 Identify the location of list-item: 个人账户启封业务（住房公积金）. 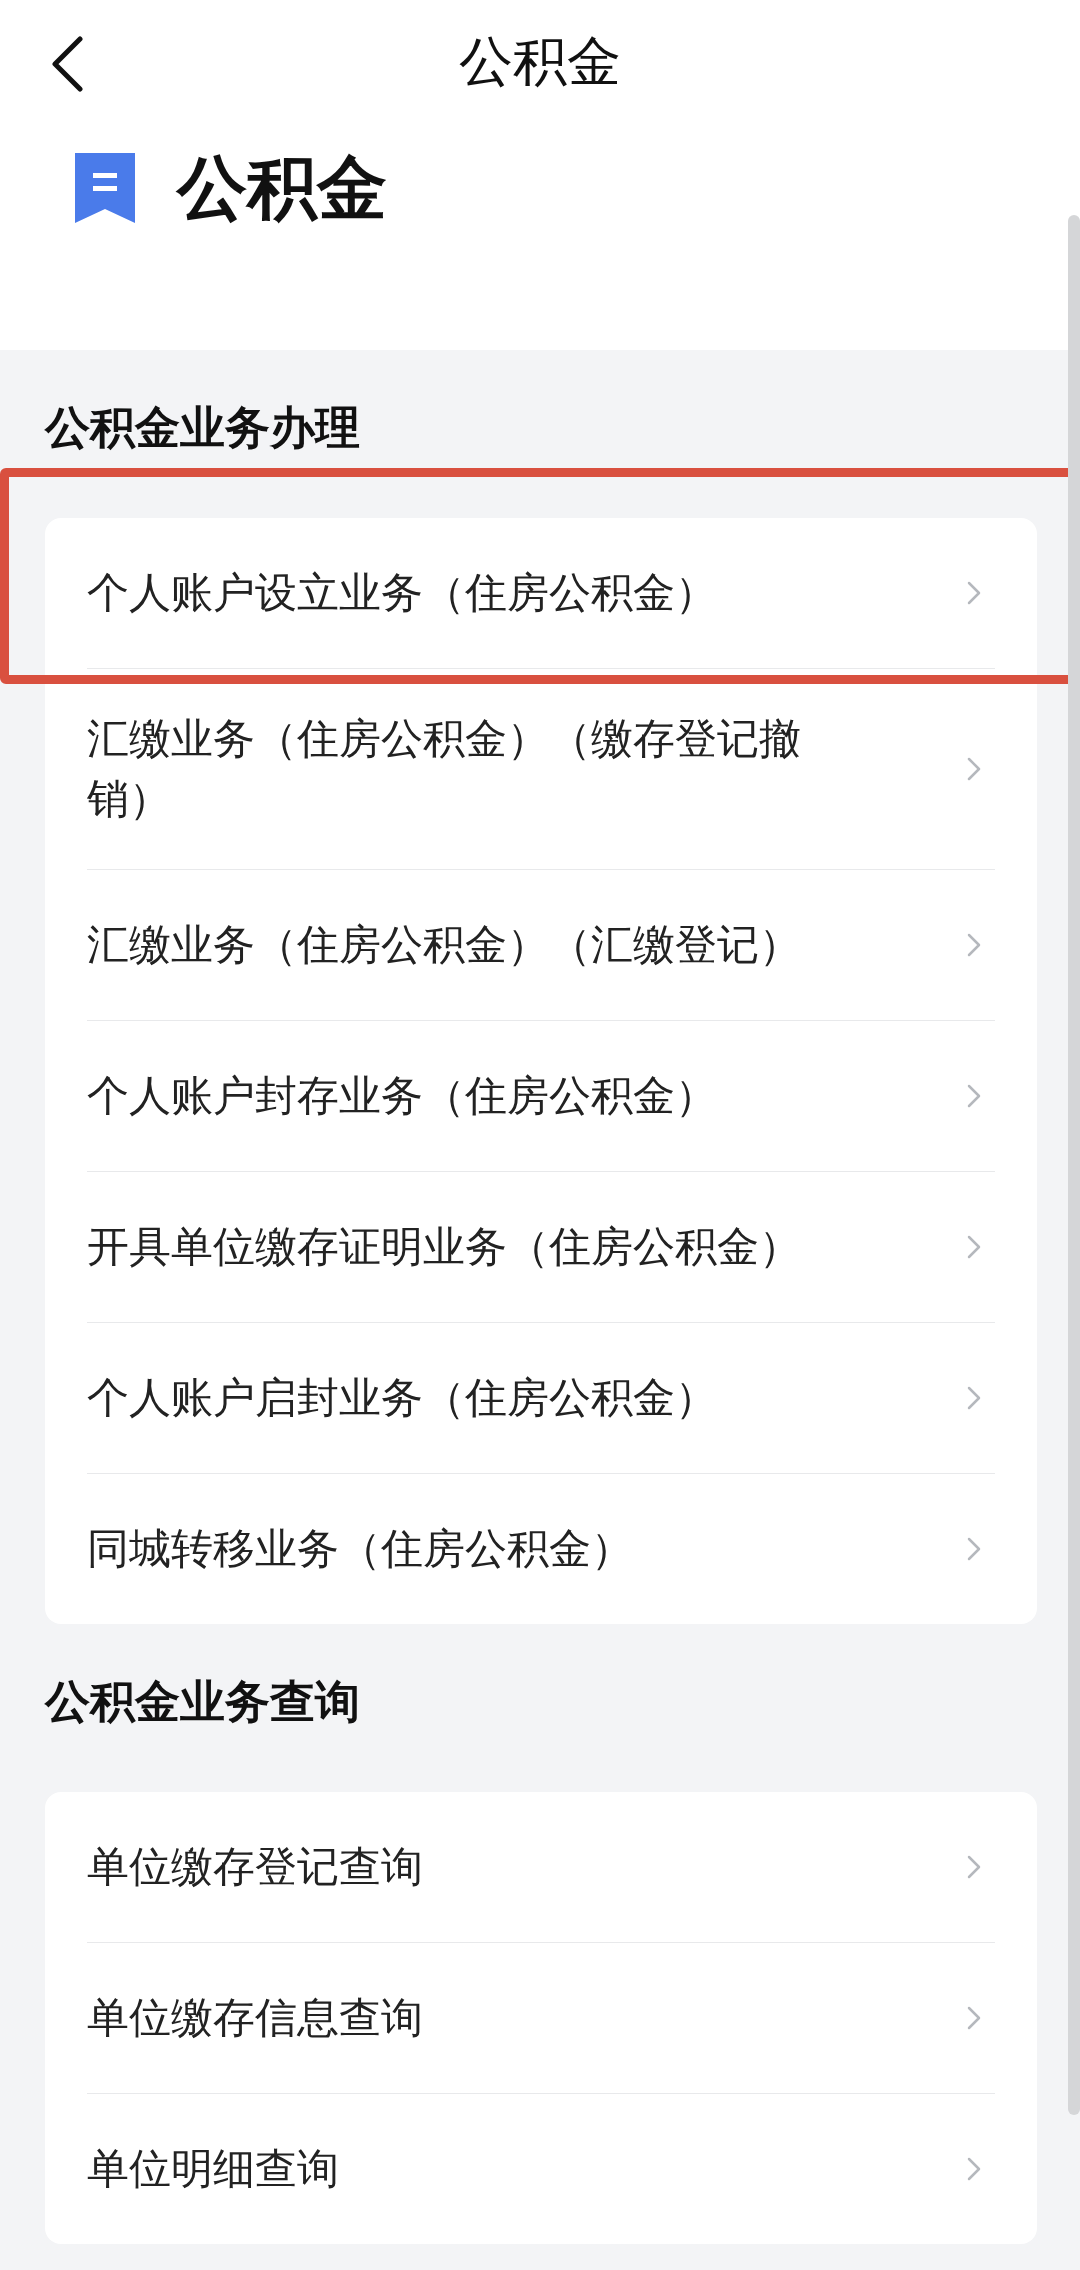
(541, 1398).